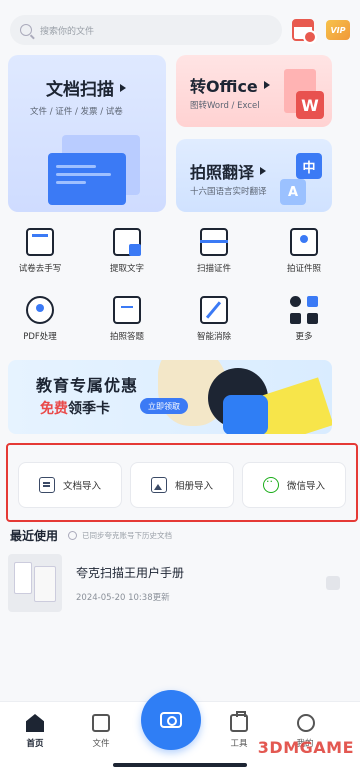 Image resolution: width=360 pixels, height=771 pixels. Describe the element at coordinates (127, 310) in the screenshot. I see `answer-icon` at that location.